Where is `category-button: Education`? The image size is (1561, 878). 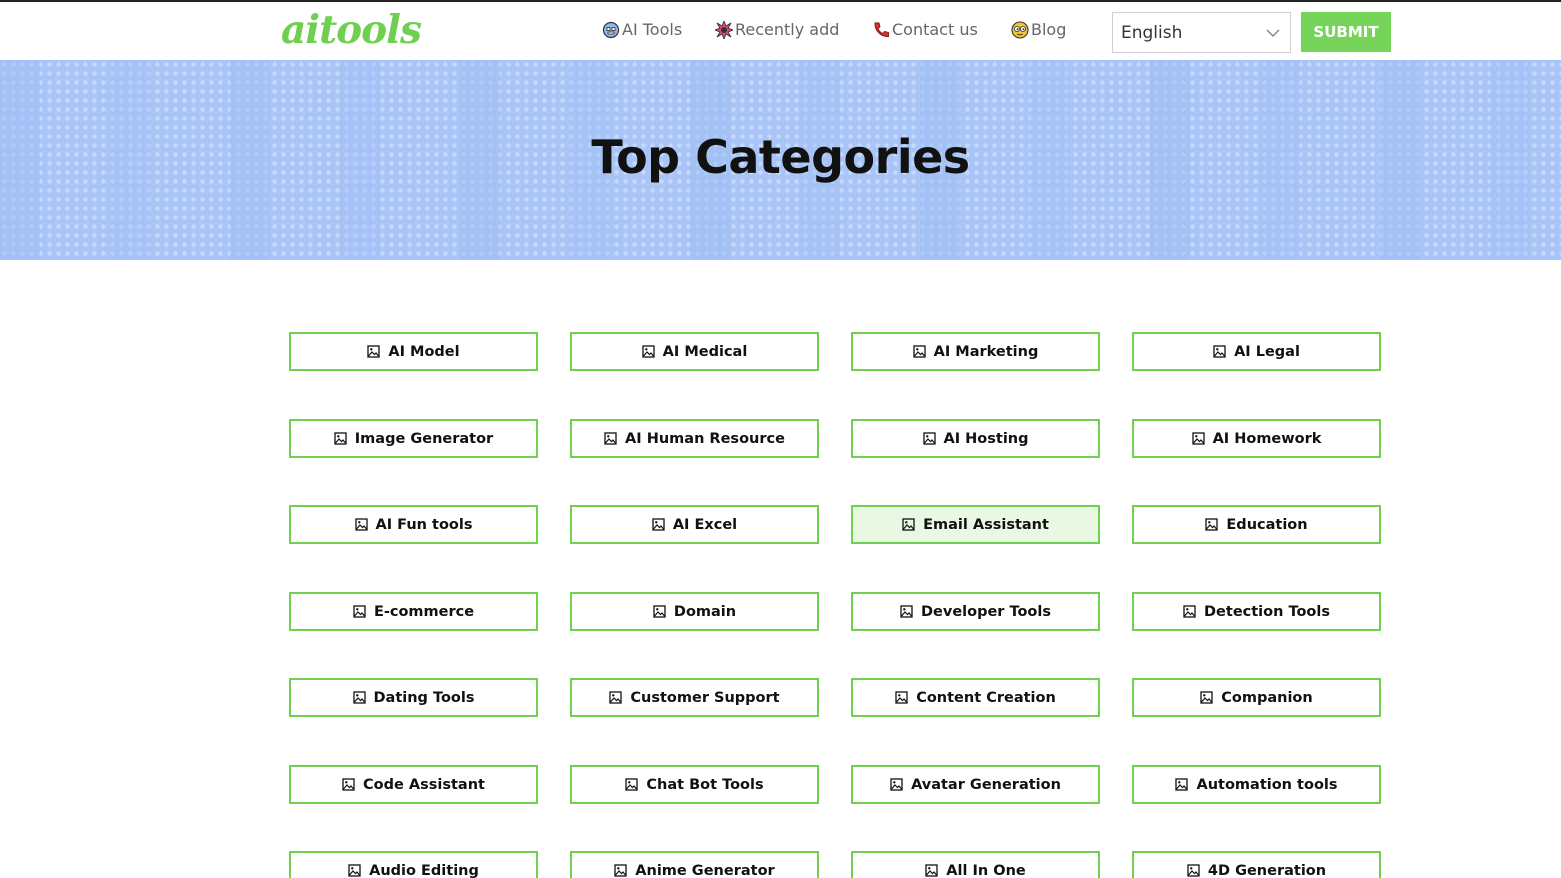 category-button: Education is located at coordinates (1256, 524).